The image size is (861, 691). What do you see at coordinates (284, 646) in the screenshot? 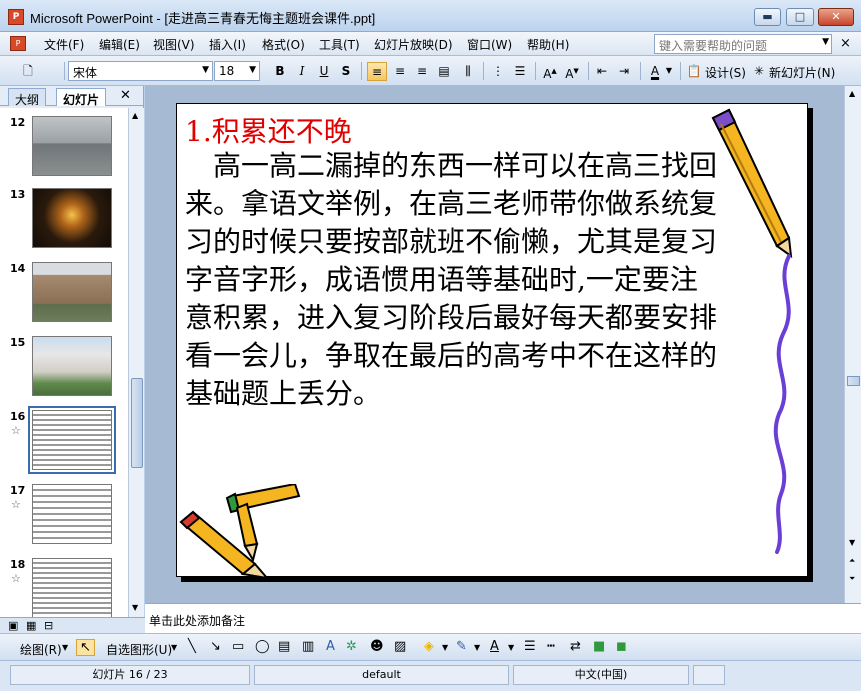
I see `textbox-tool-icon: ▤` at bounding box center [284, 646].